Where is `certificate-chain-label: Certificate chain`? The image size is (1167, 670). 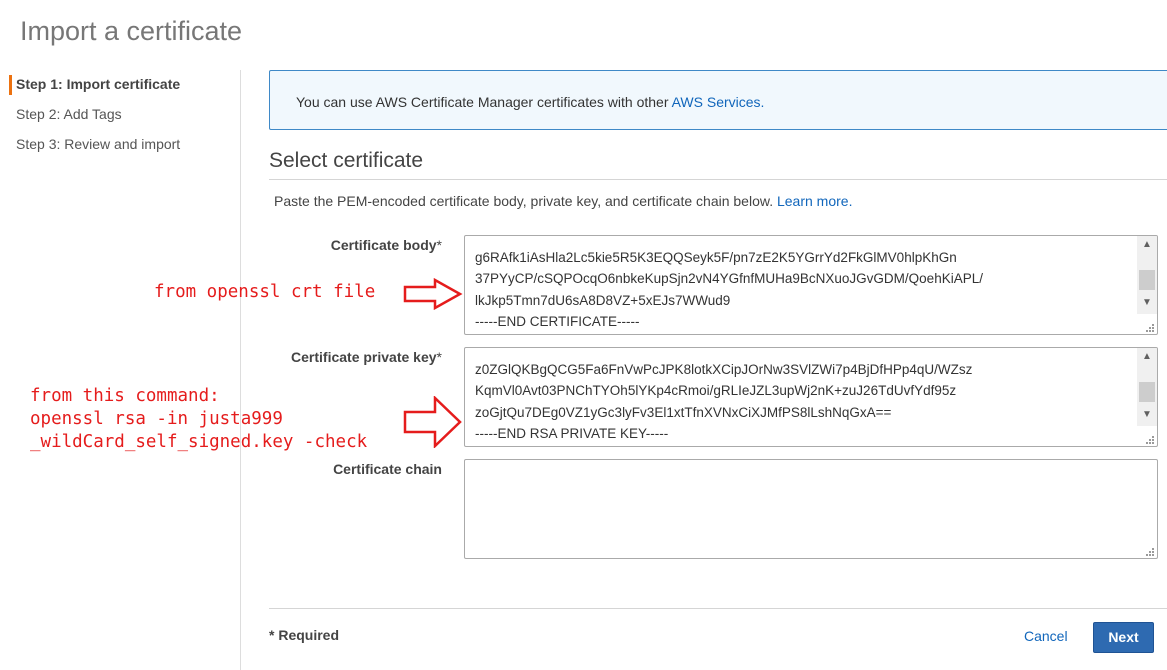
certificate-chain-label: Certificate chain is located at coordinates (387, 469).